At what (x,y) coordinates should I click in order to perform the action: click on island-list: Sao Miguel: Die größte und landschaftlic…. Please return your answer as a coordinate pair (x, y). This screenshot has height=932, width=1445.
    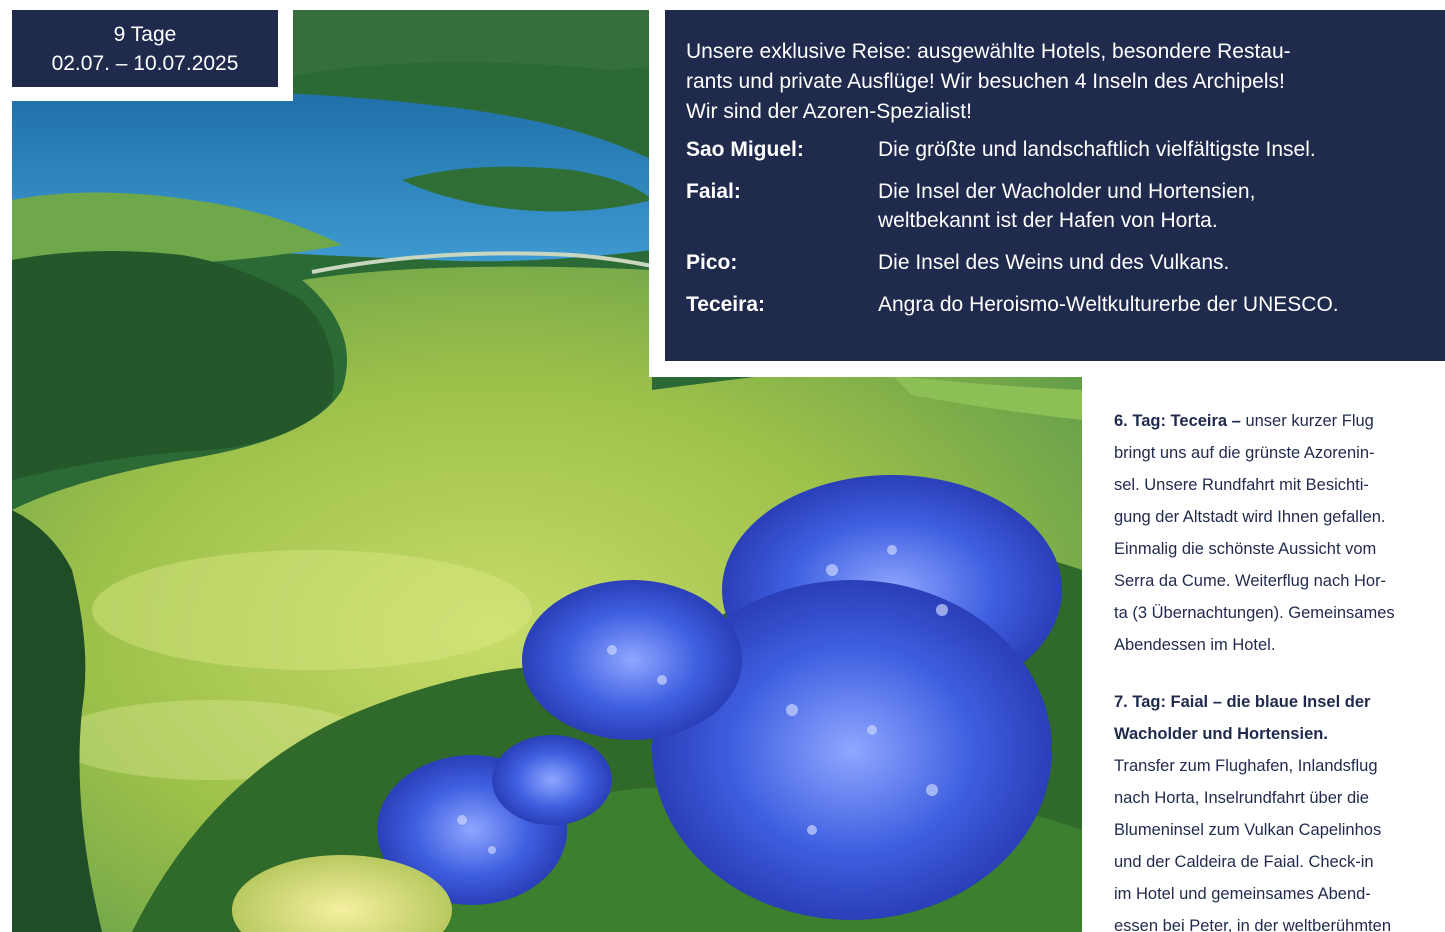
    Looking at the image, I should click on (1065, 227).